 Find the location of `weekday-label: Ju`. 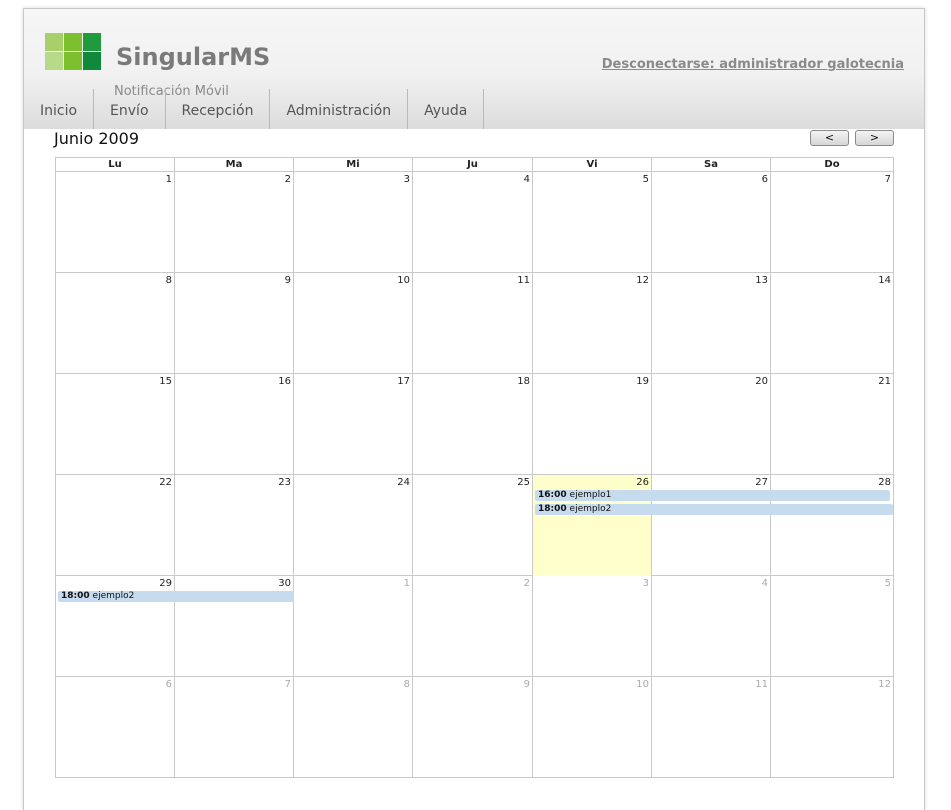

weekday-label: Ju is located at coordinates (473, 165).